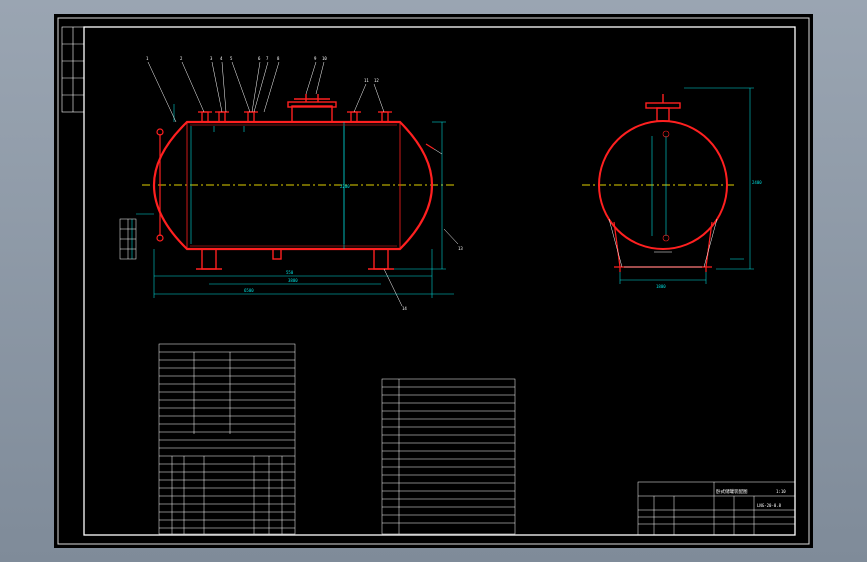 Image resolution: width=867 pixels, height=562 pixels. I want to click on dim-shell-diameter: 2200, so click(345, 186).